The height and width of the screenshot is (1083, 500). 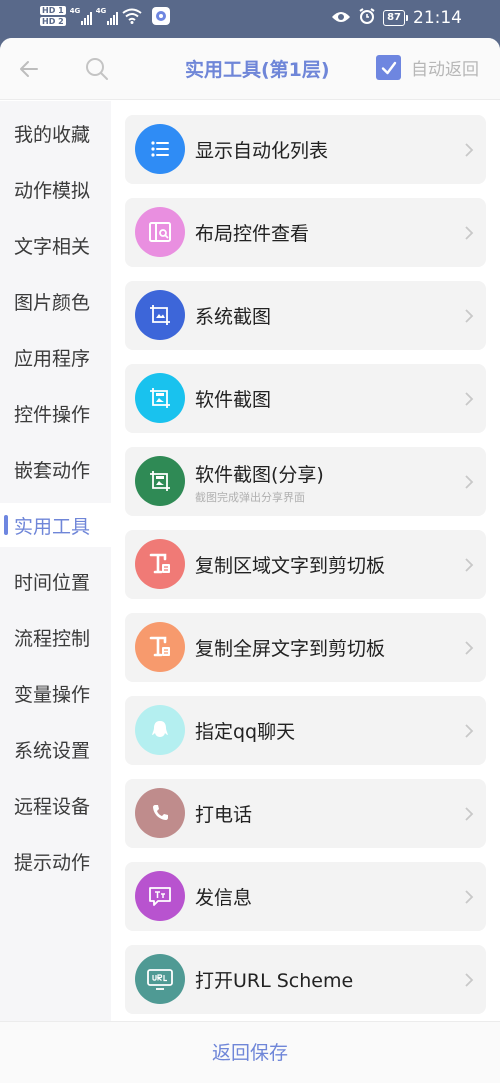 I want to click on sidebar-item-text: 文字相关, so click(x=55, y=245).